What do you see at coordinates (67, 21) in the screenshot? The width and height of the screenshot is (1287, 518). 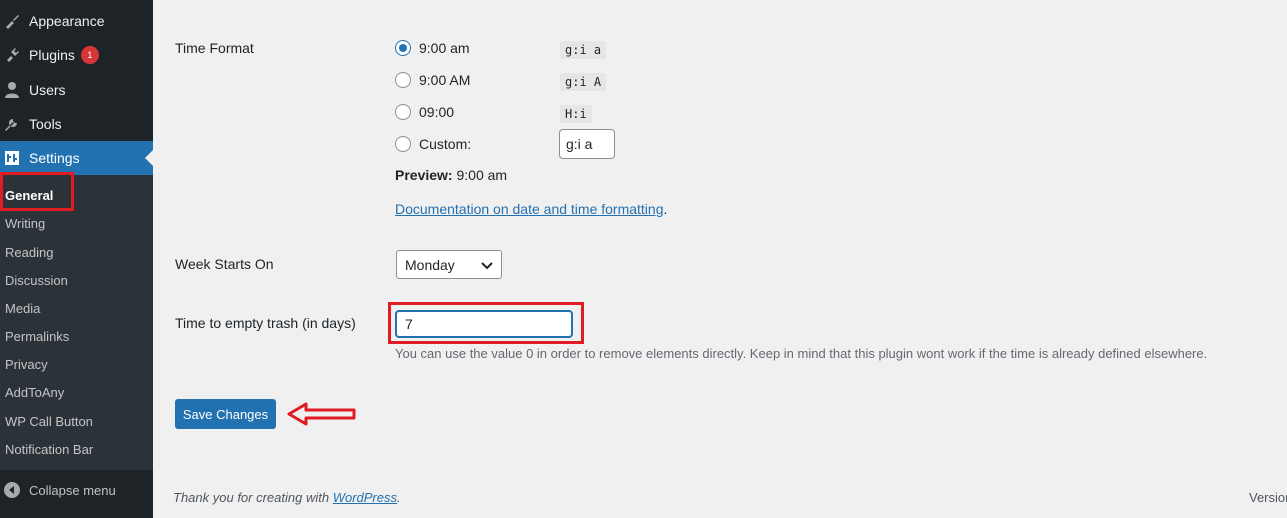 I see `menu-label-appearance: Appearance` at bounding box center [67, 21].